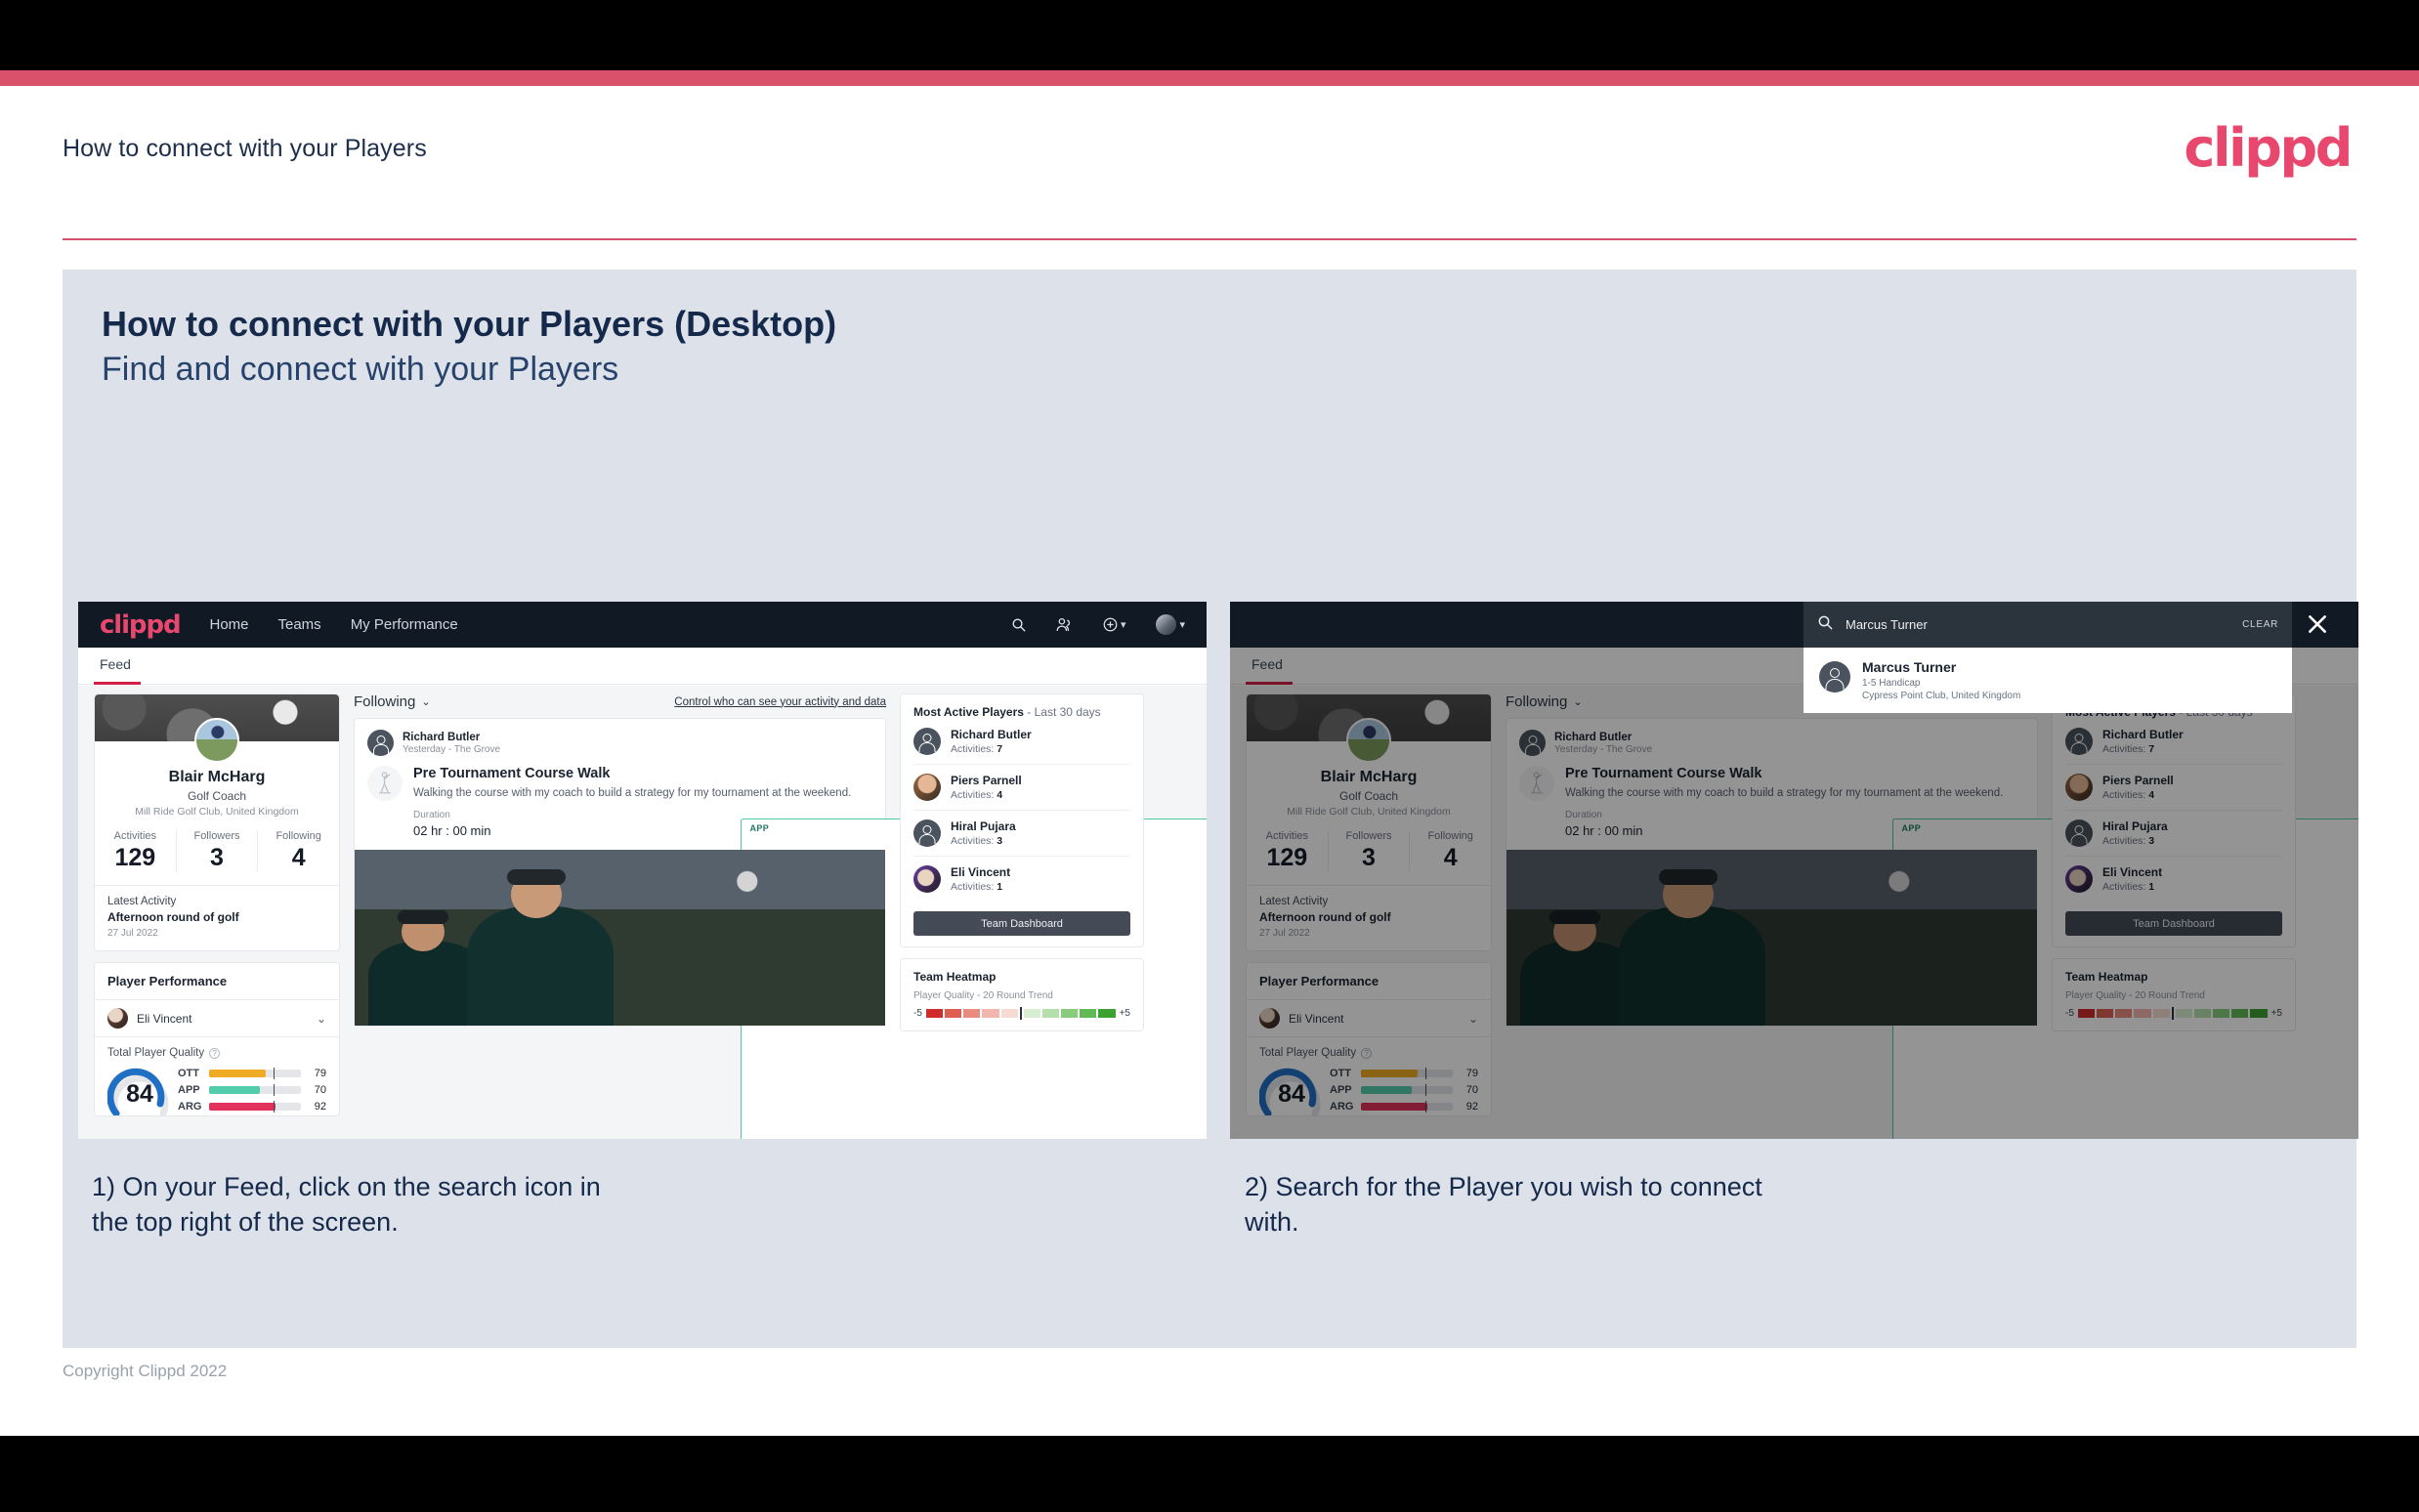  I want to click on nav-link-teams: Teams, so click(299, 624).